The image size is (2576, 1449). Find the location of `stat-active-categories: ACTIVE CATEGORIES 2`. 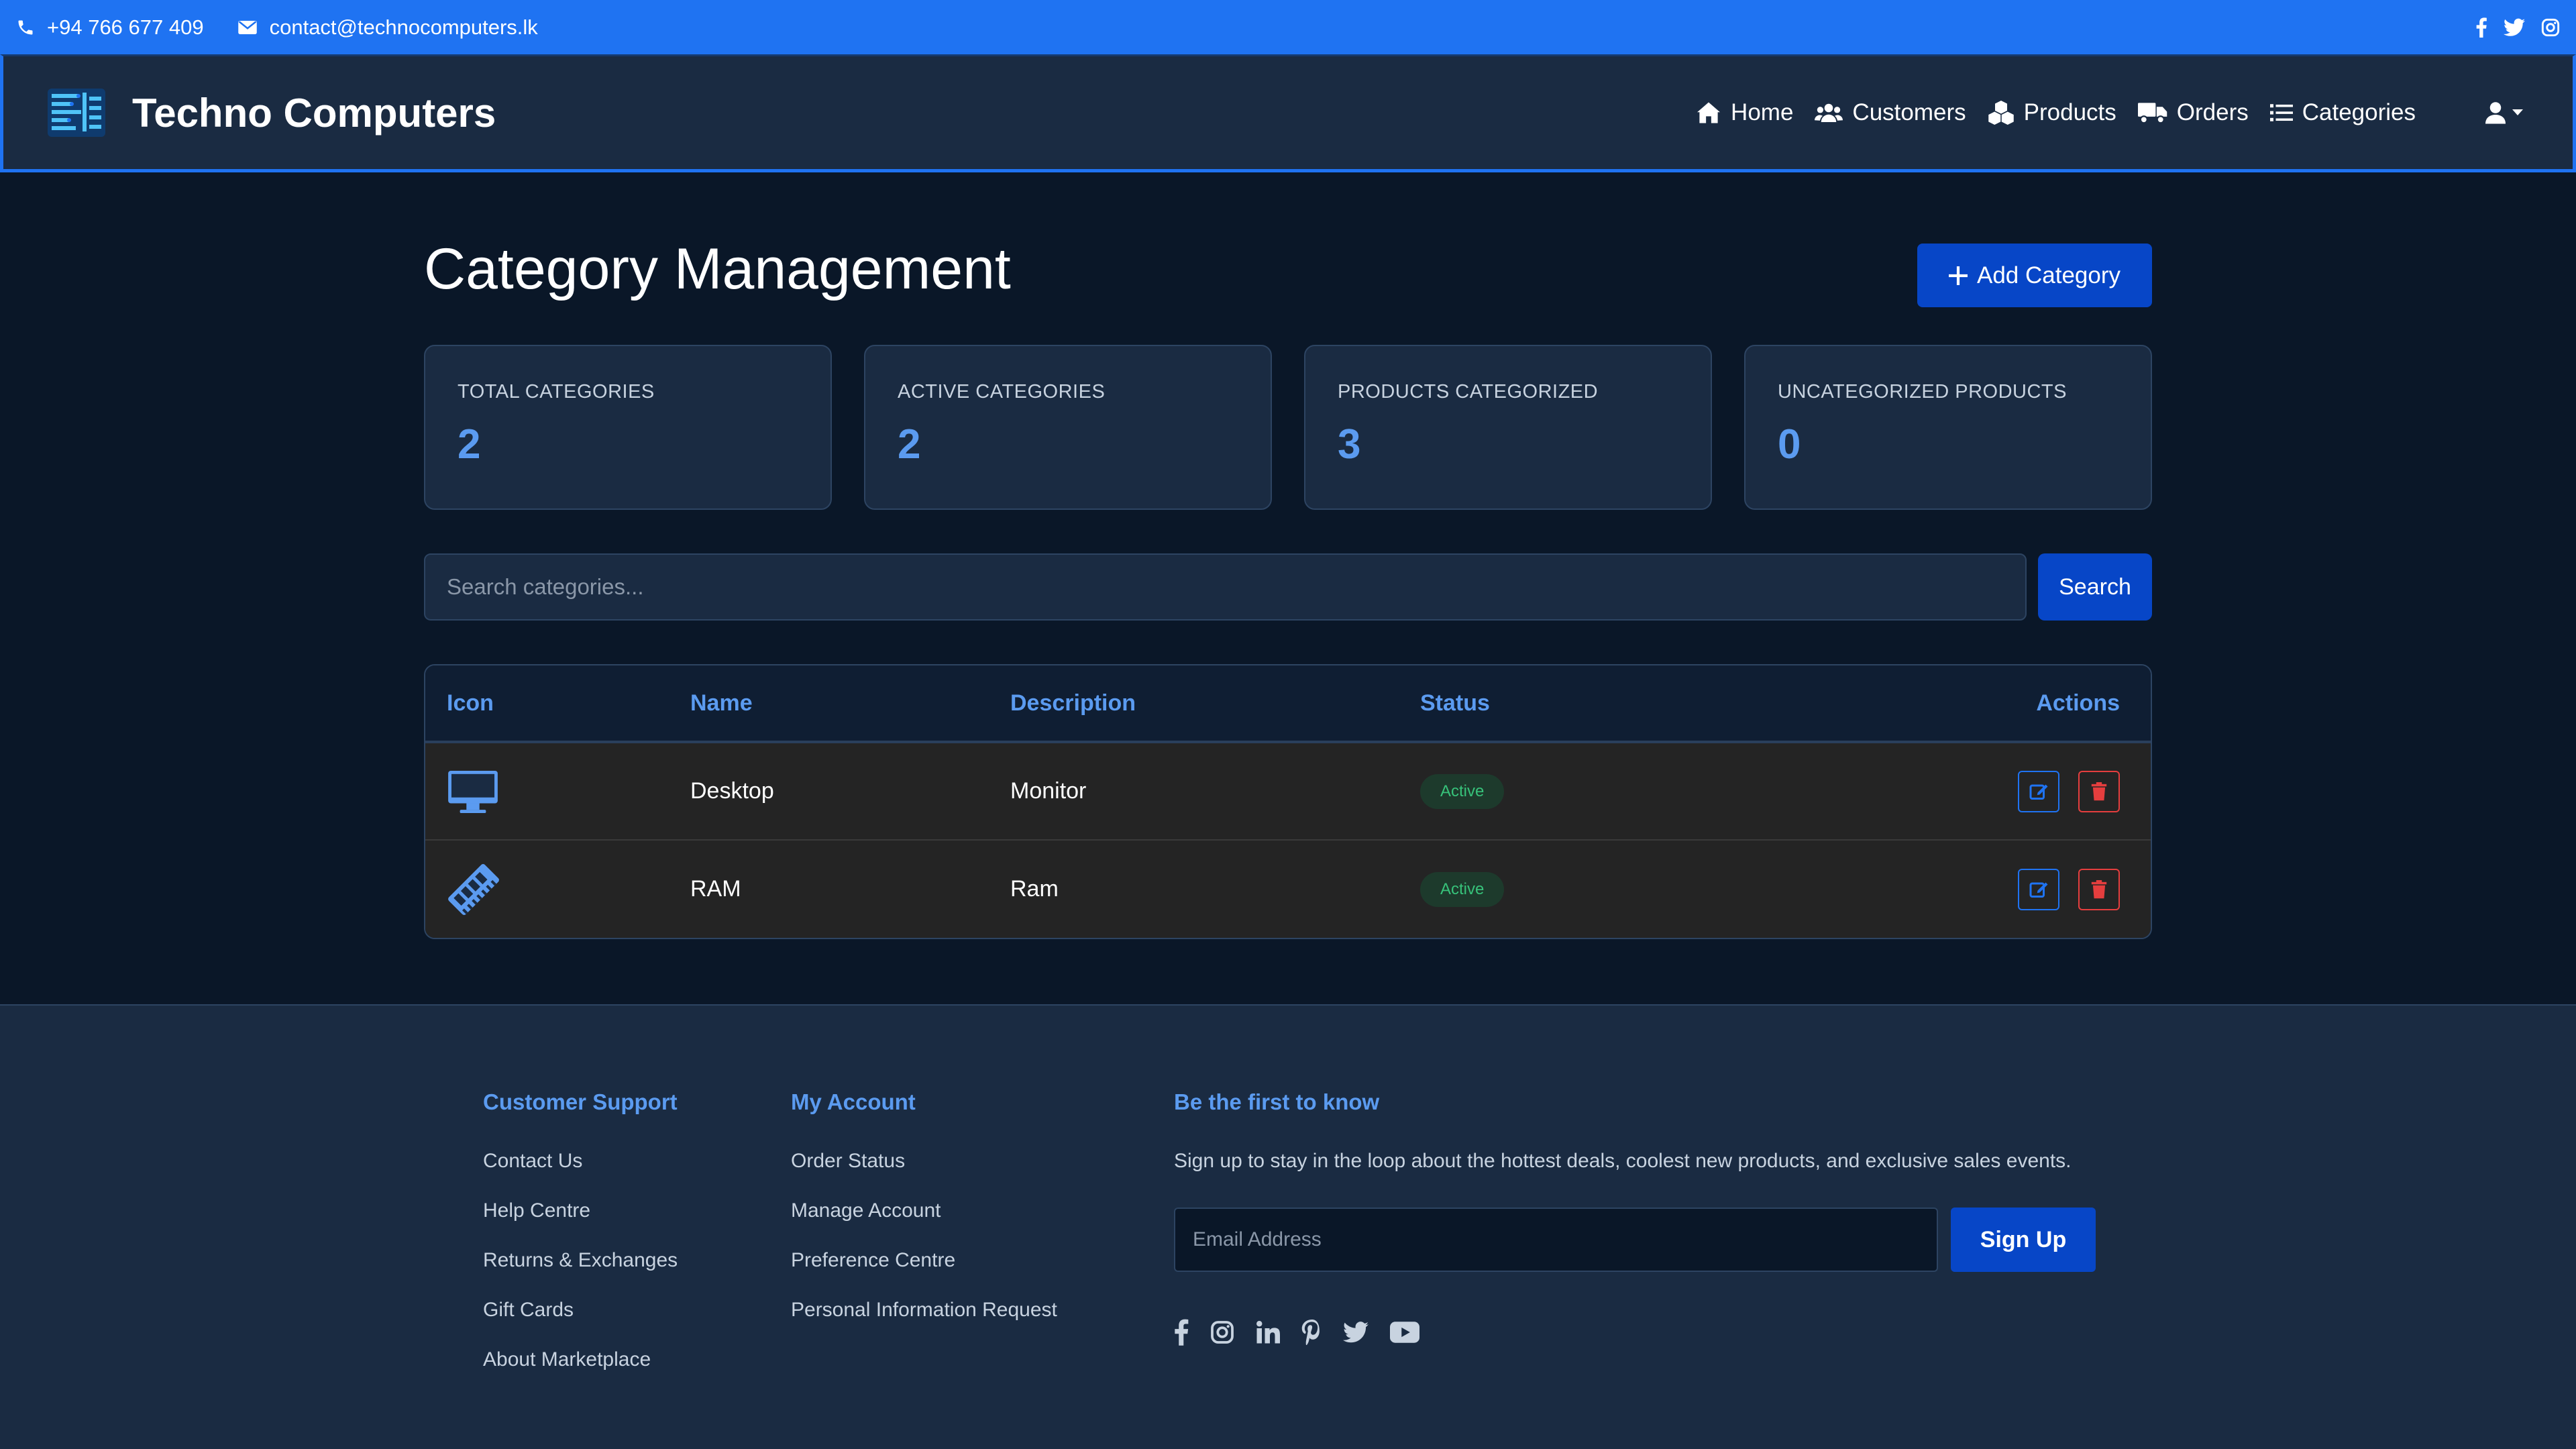

stat-active-categories: ACTIVE CATEGORIES 2 is located at coordinates (1068, 427).